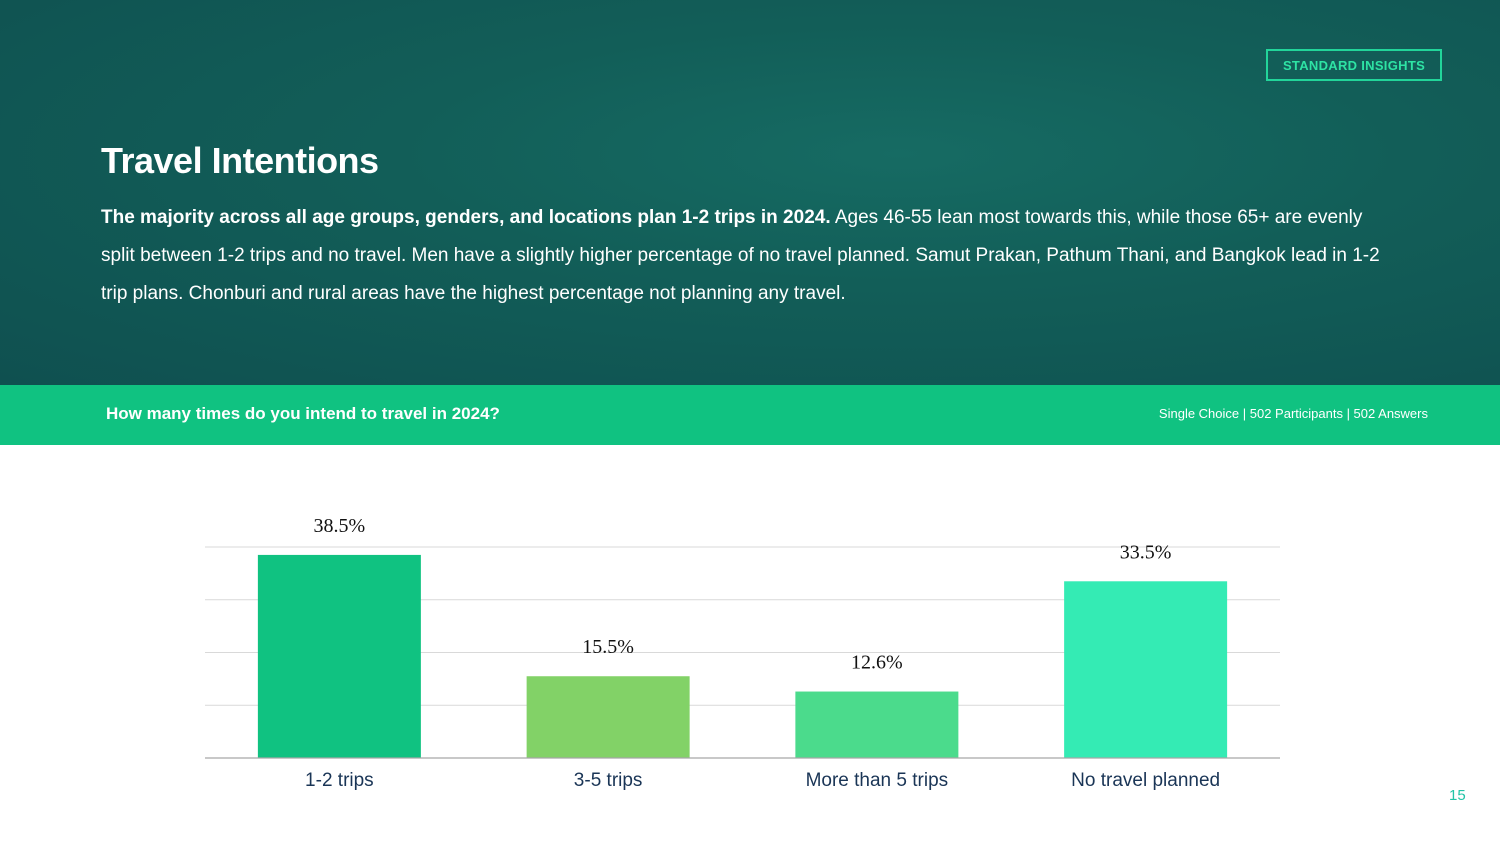 This screenshot has height=844, width=1500. I want to click on data-label: 15.5%, so click(608, 647).